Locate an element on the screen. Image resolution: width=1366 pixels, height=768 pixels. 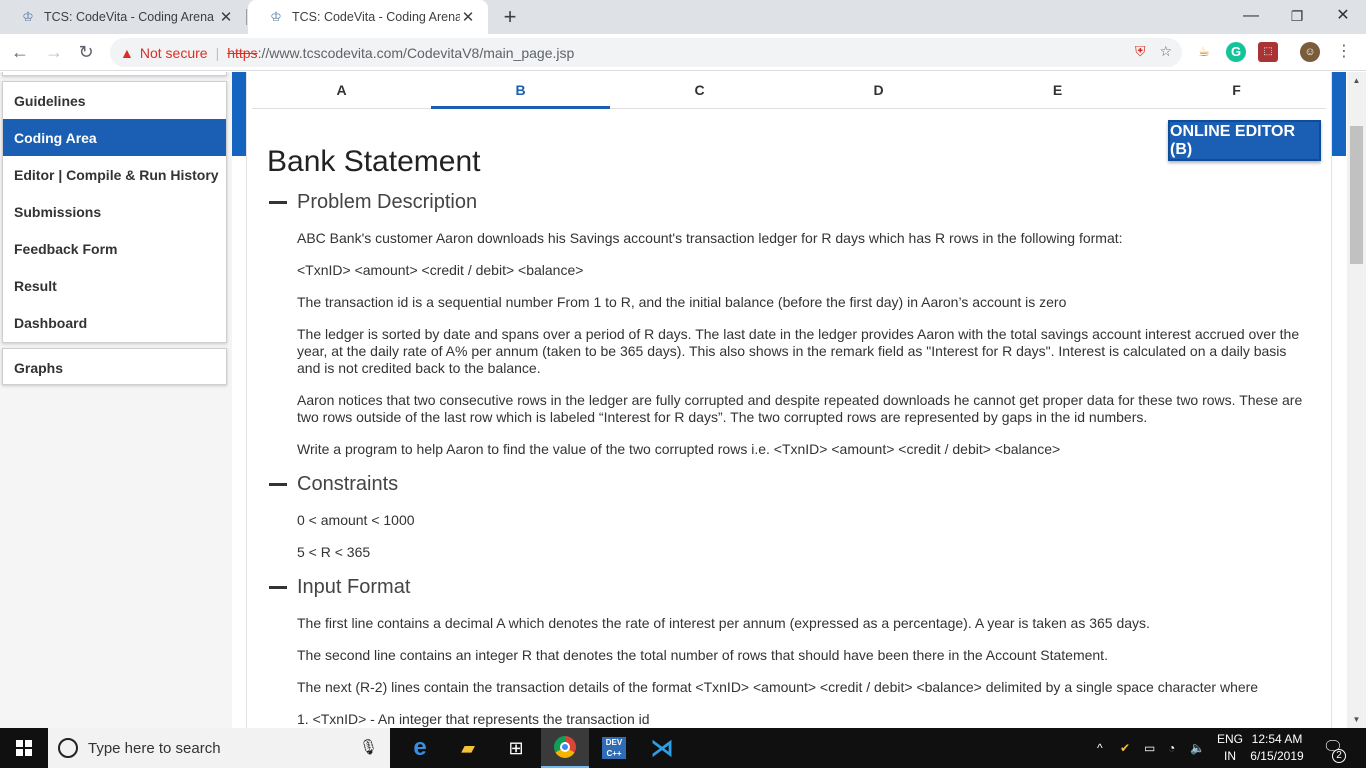
tab-problem-d: D is located at coordinates (878, 90).